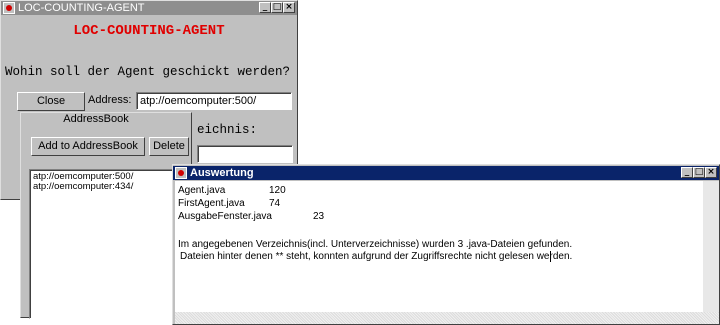 This screenshot has height=325, width=720. I want to click on agent-window-titlebar: LOC-COUNTING-AGENT _ □ ×, so click(149, 8).